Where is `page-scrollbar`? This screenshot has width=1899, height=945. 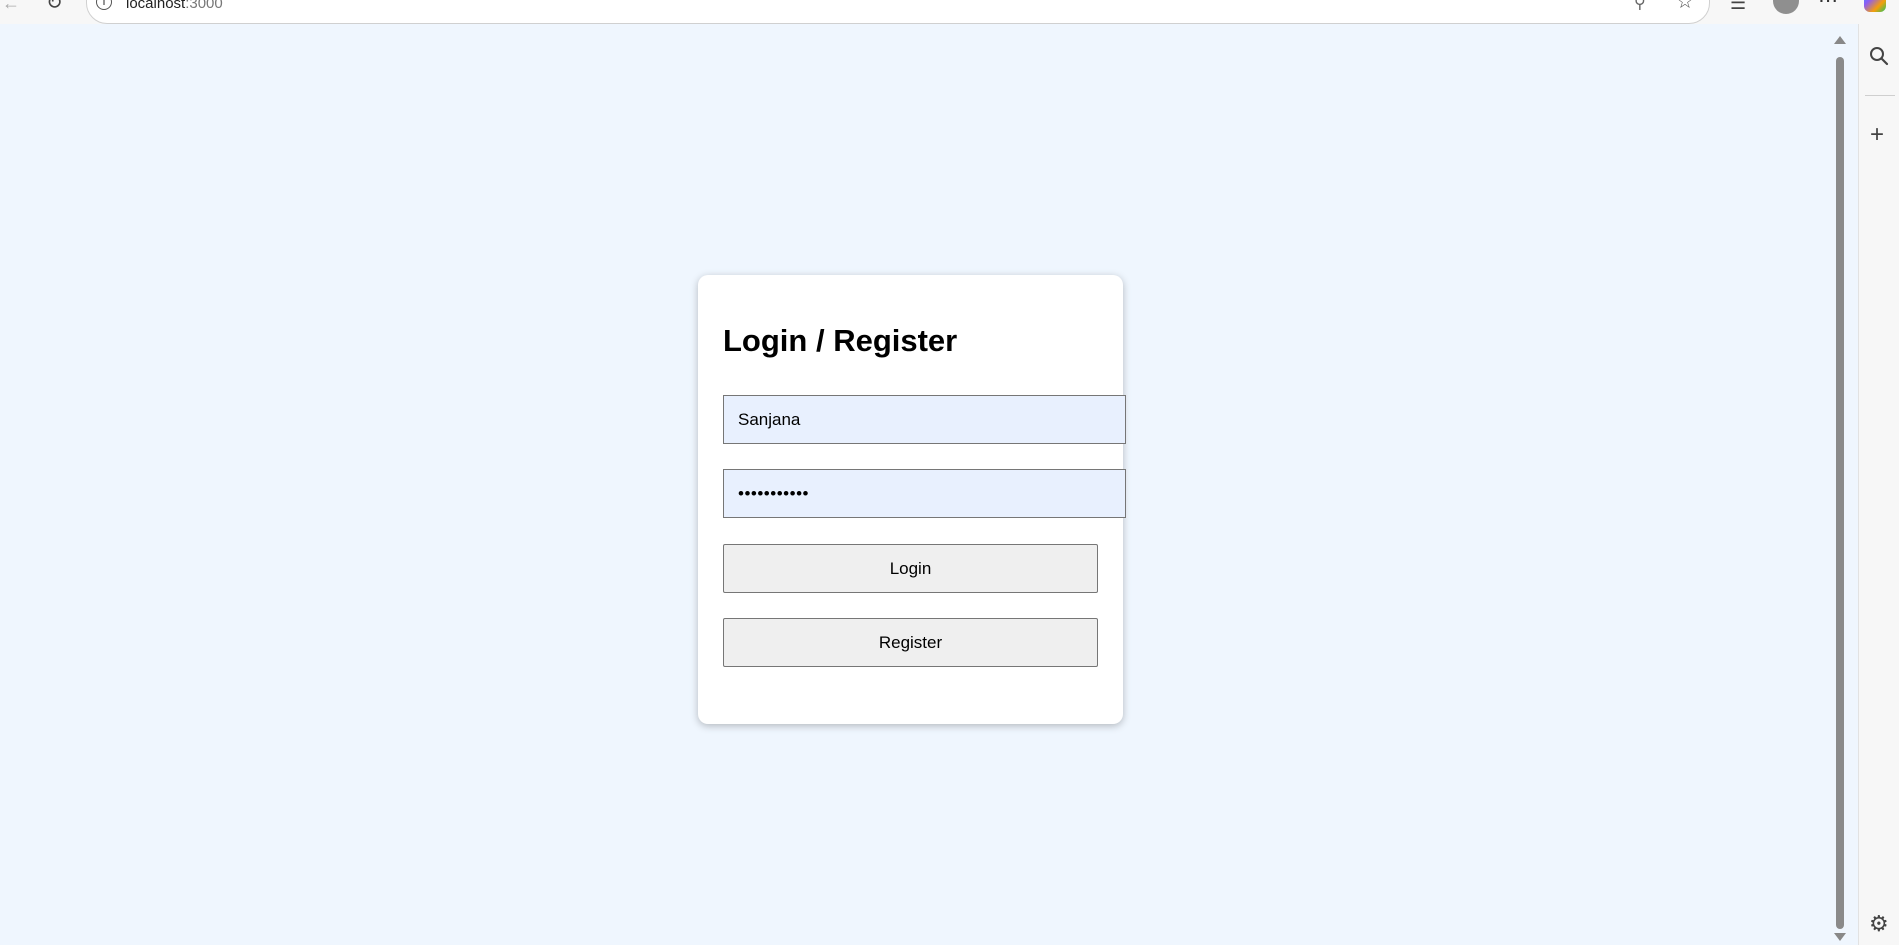
page-scrollbar is located at coordinates (1840, 484).